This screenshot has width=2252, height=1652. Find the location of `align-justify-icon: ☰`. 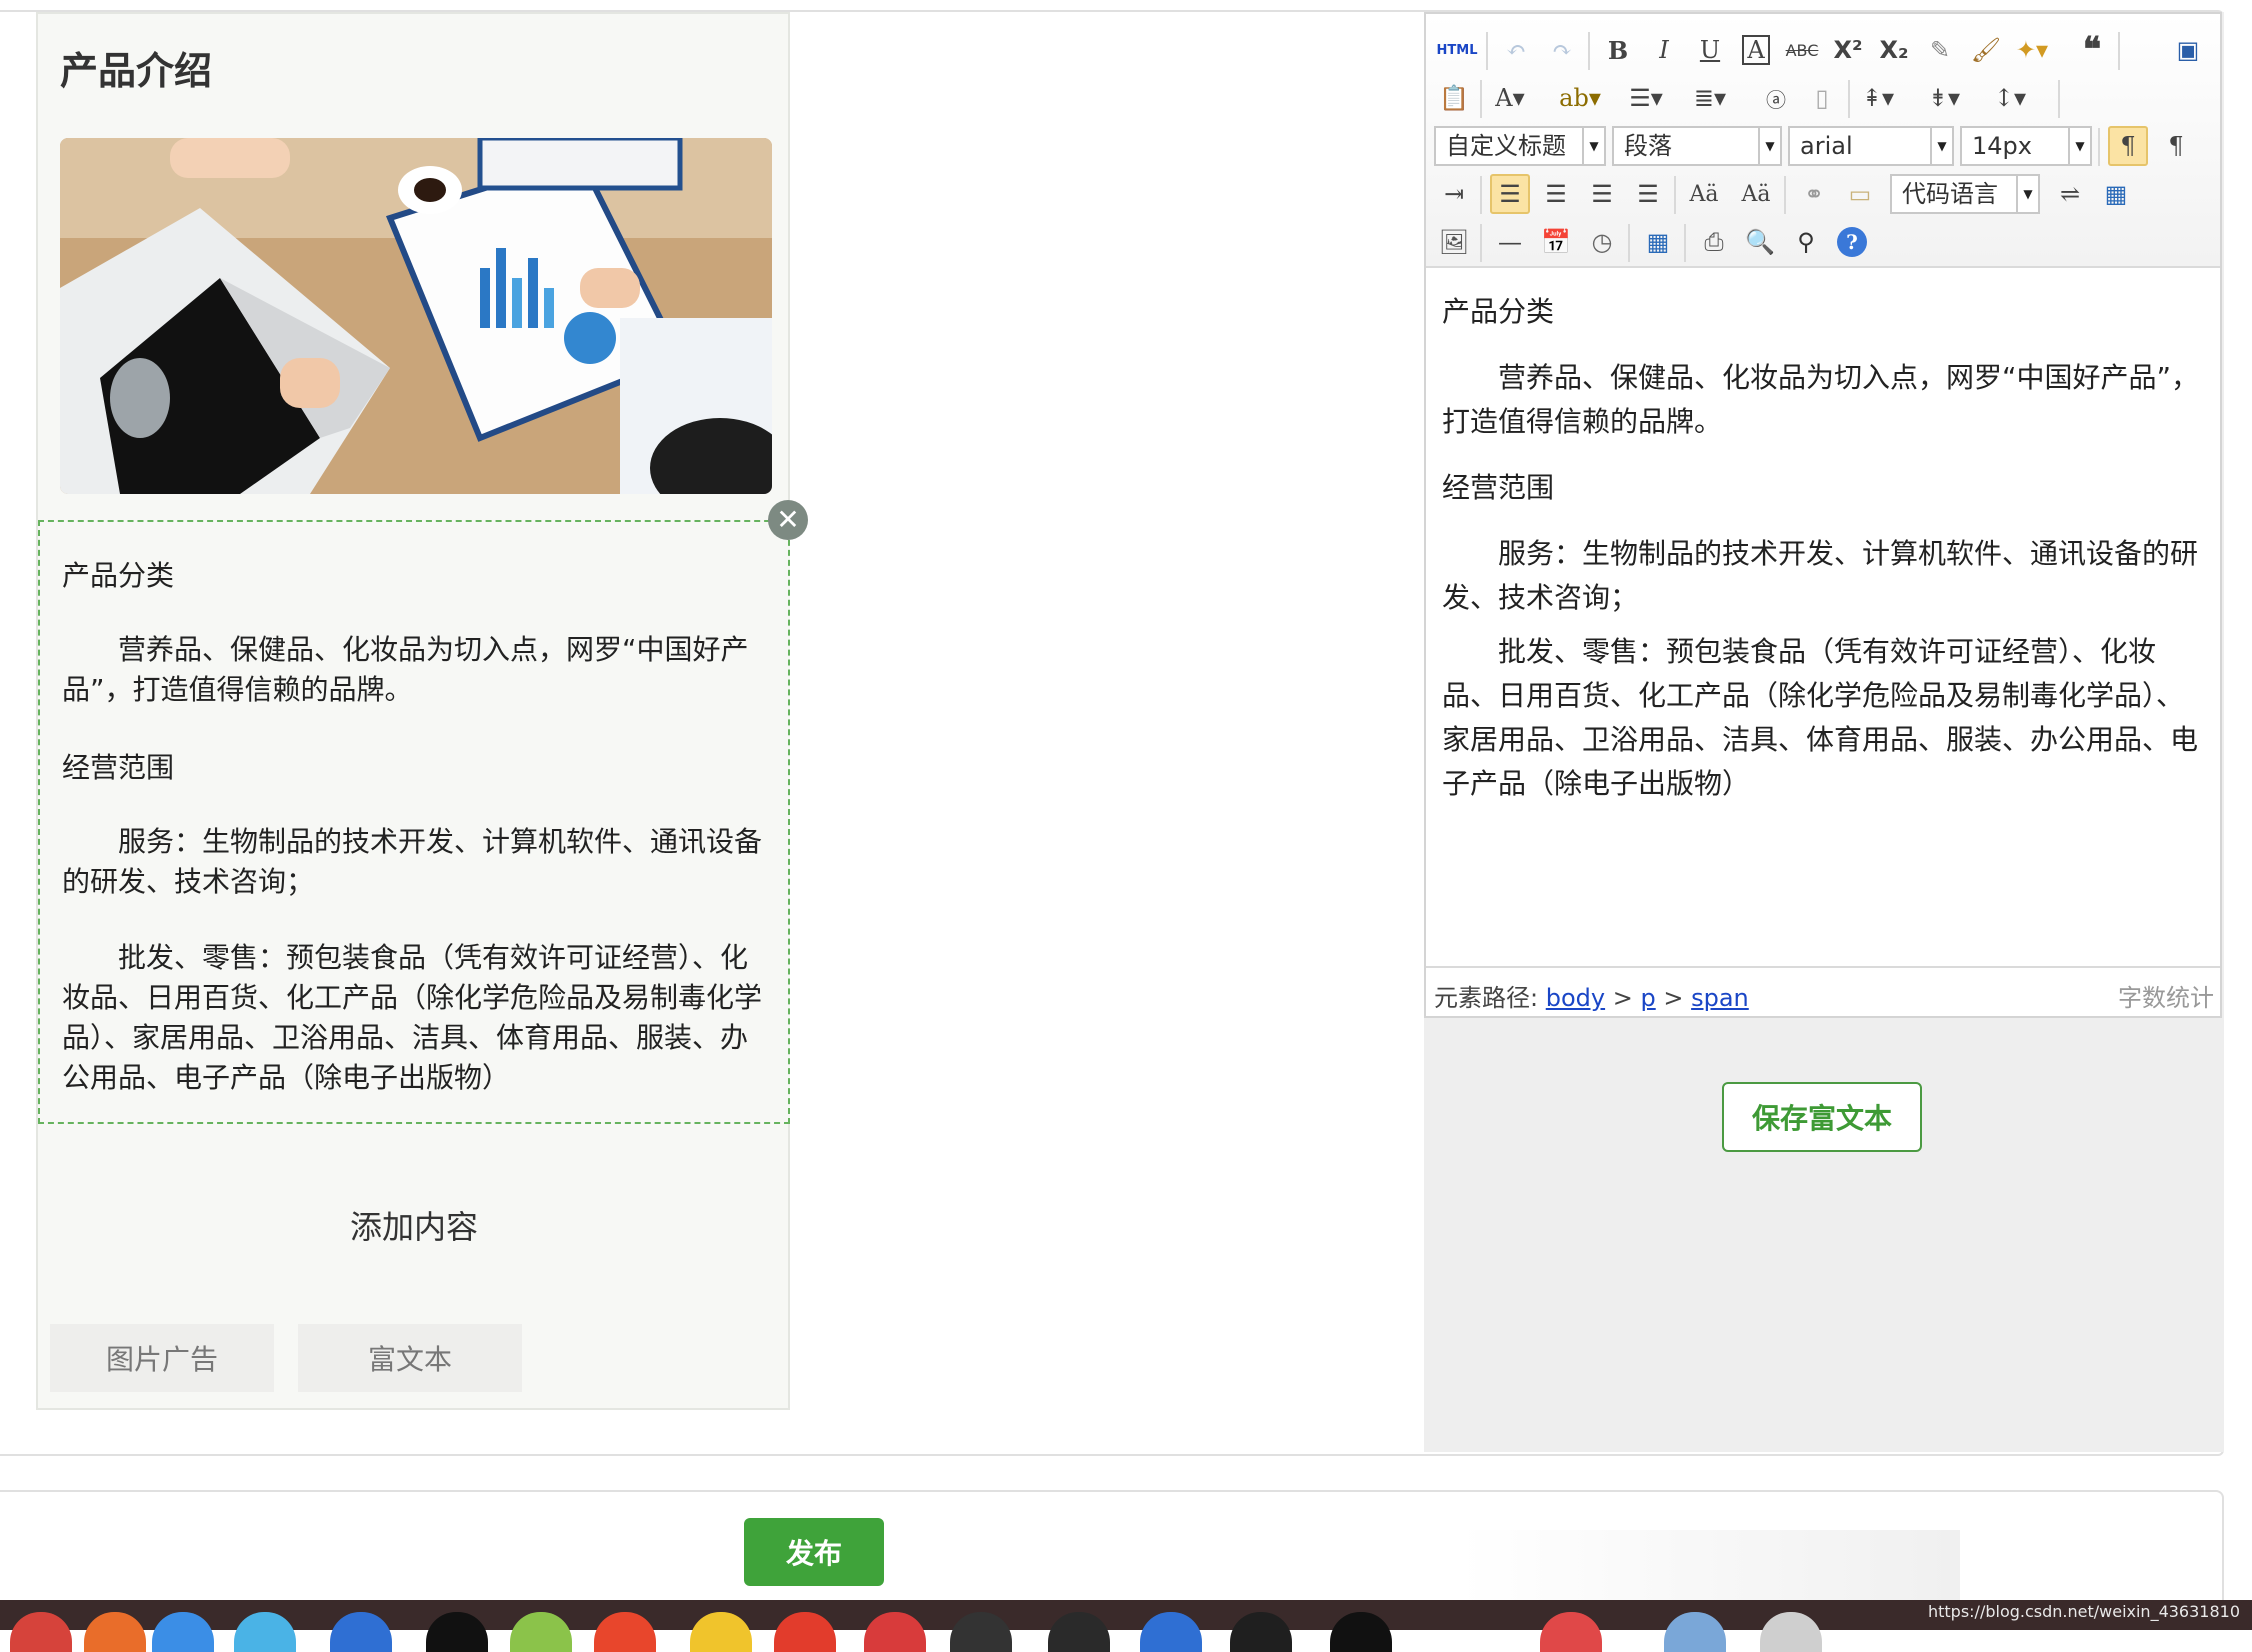

align-justify-icon: ☰ is located at coordinates (1648, 194).